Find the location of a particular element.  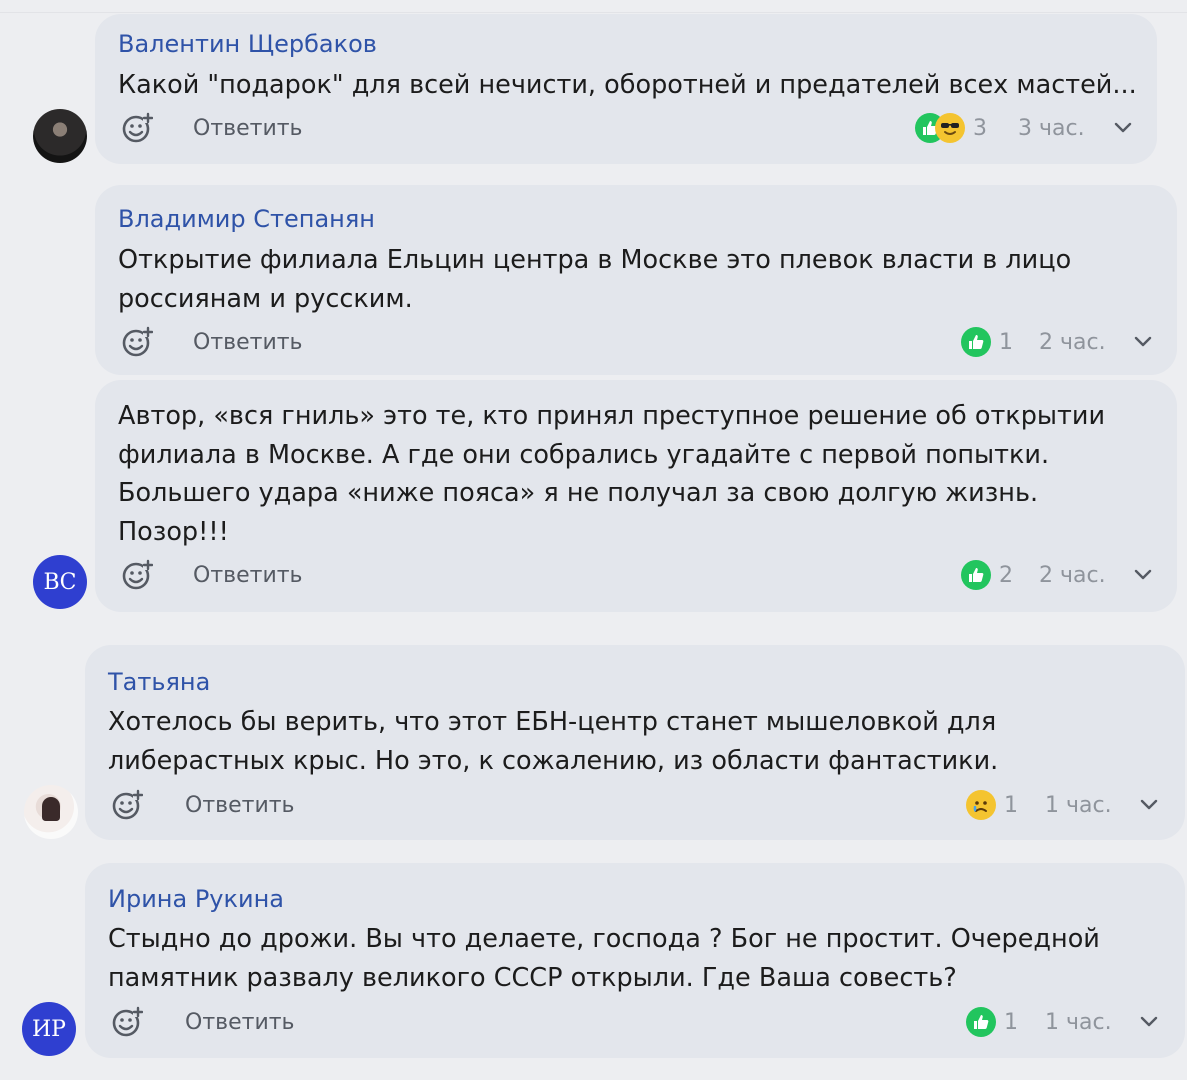

reaction-count: 2 is located at coordinates (1006, 575).